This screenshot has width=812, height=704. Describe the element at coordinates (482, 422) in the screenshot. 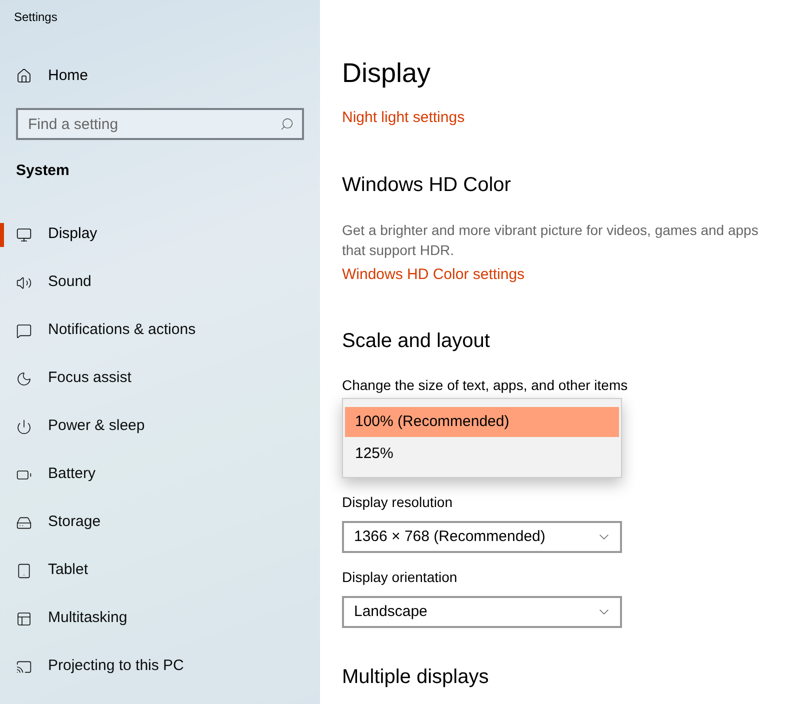

I see `dropdown-option: 100% (Recommended)` at that location.